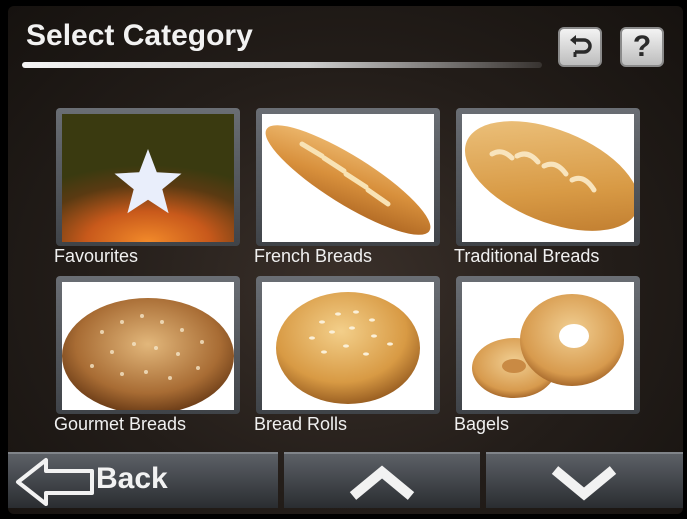 Image resolution: width=687 pixels, height=519 pixels. I want to click on return-arrow-icon, so click(581, 46).